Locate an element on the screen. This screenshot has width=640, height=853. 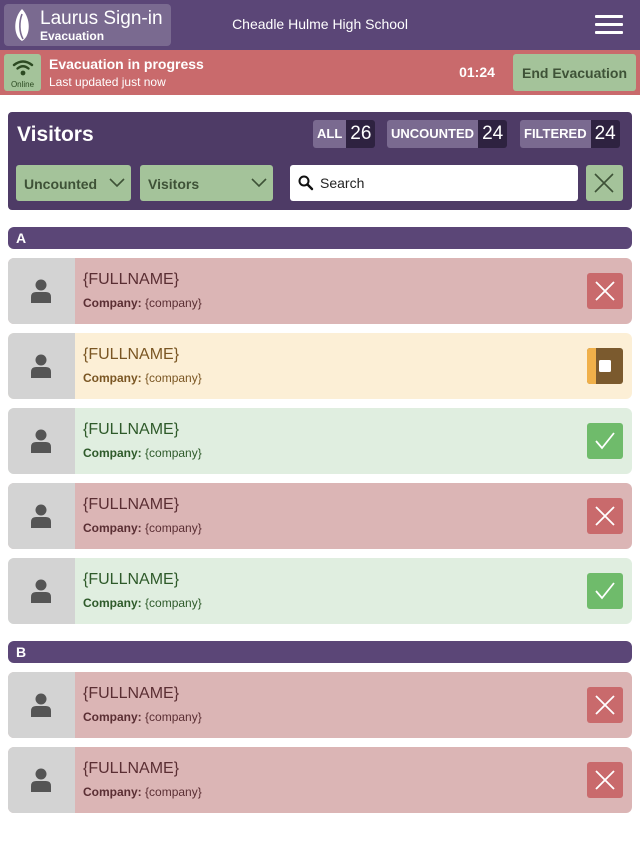
evacuation-timer: 01:24 is located at coordinates (477, 72).